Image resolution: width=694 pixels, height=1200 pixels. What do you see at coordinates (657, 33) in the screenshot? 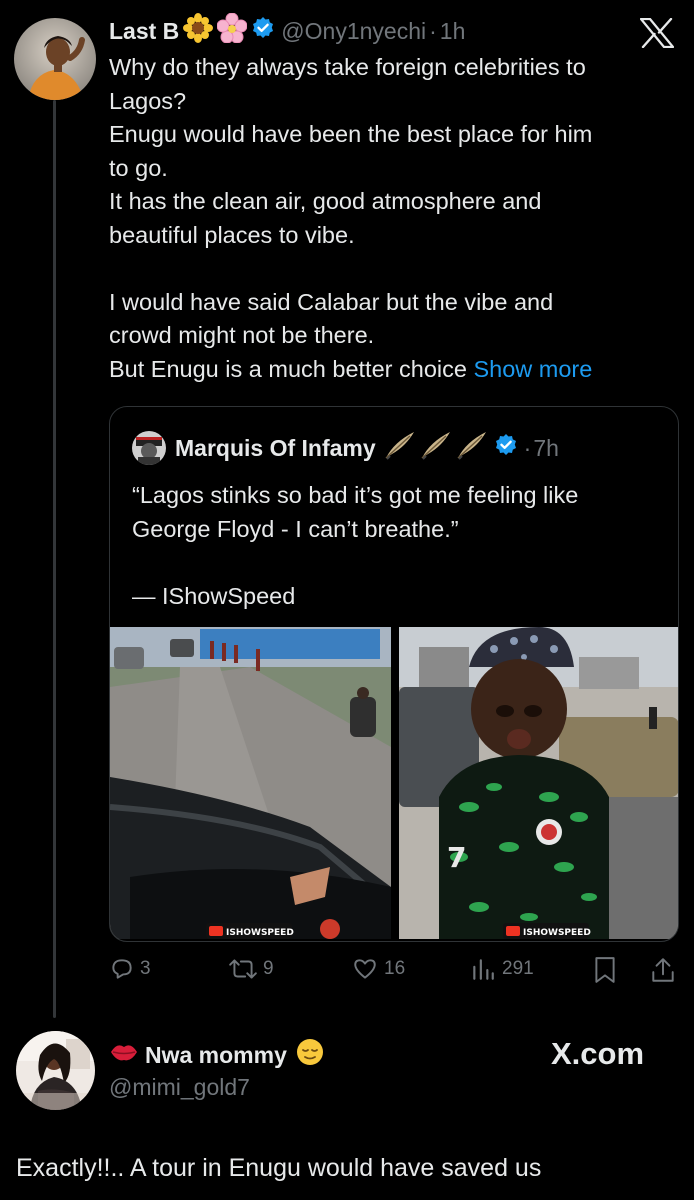
I see `x-logo-icon` at bounding box center [657, 33].